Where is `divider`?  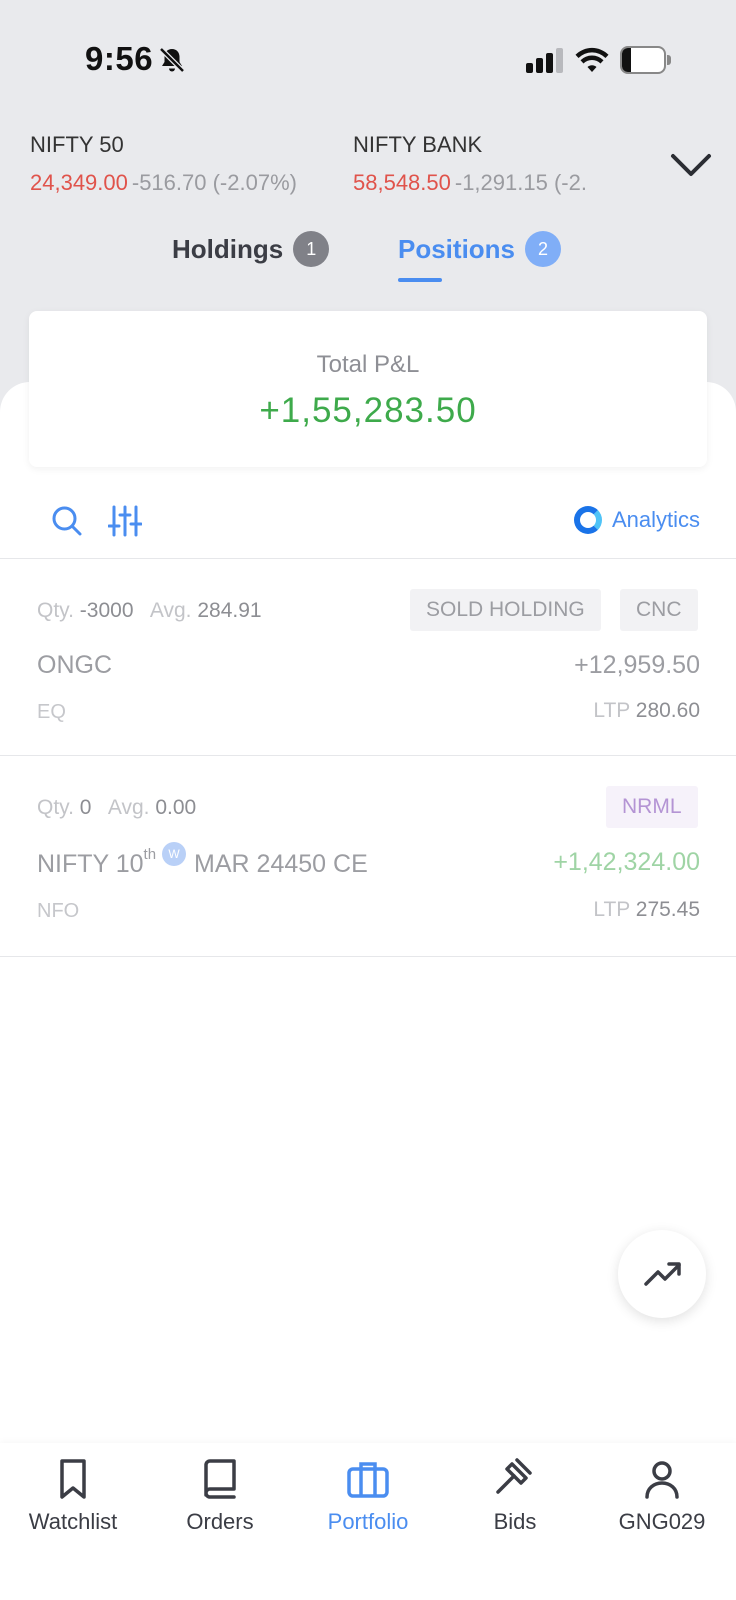
divider is located at coordinates (368, 956).